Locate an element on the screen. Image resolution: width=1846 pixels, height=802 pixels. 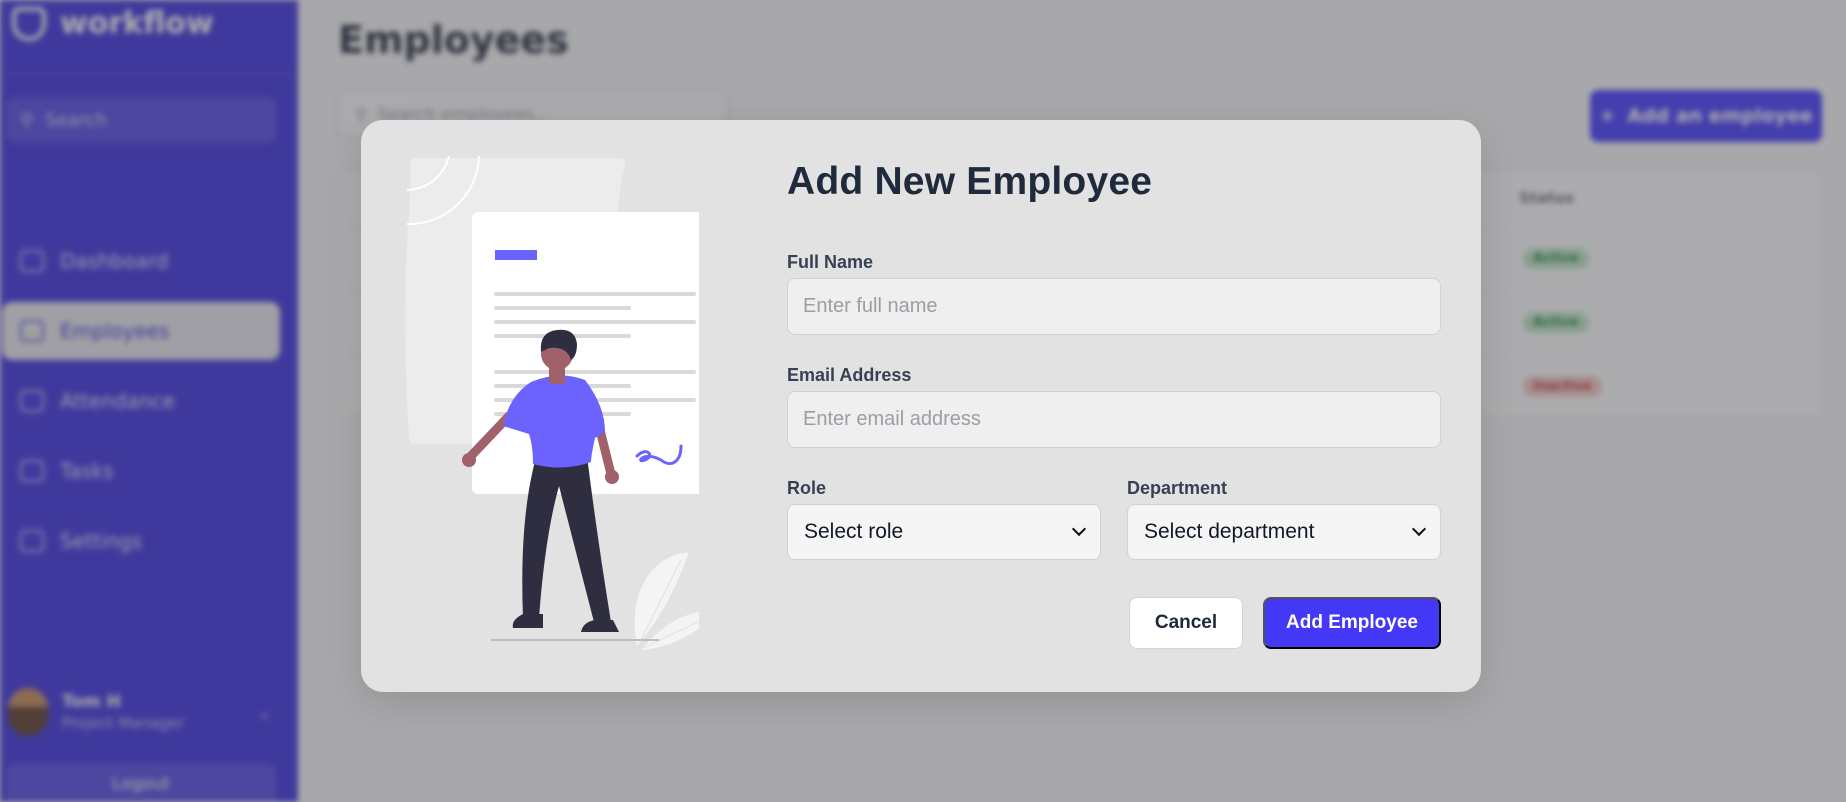
role-select-value: Select role is located at coordinates (854, 531).